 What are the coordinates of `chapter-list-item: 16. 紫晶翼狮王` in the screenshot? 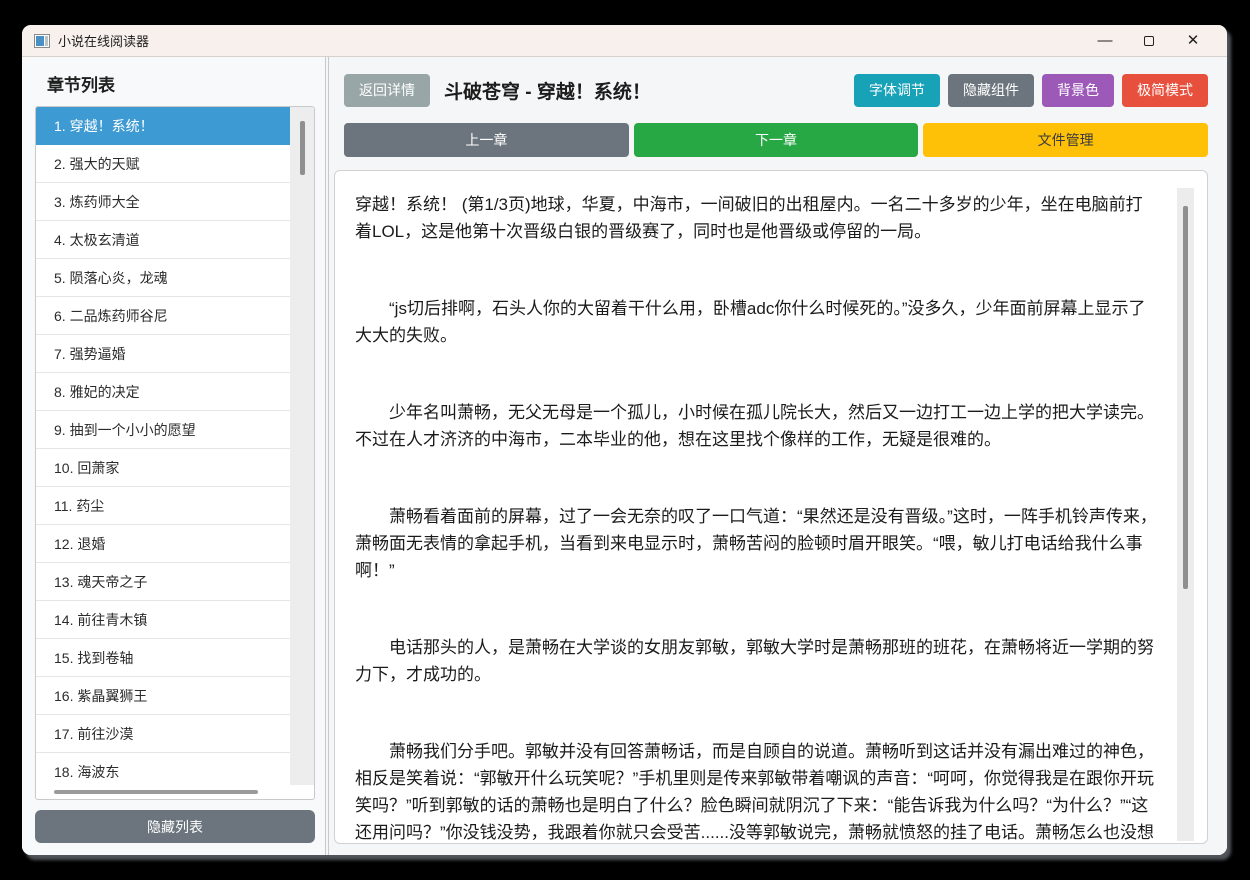 It's located at (163, 696).